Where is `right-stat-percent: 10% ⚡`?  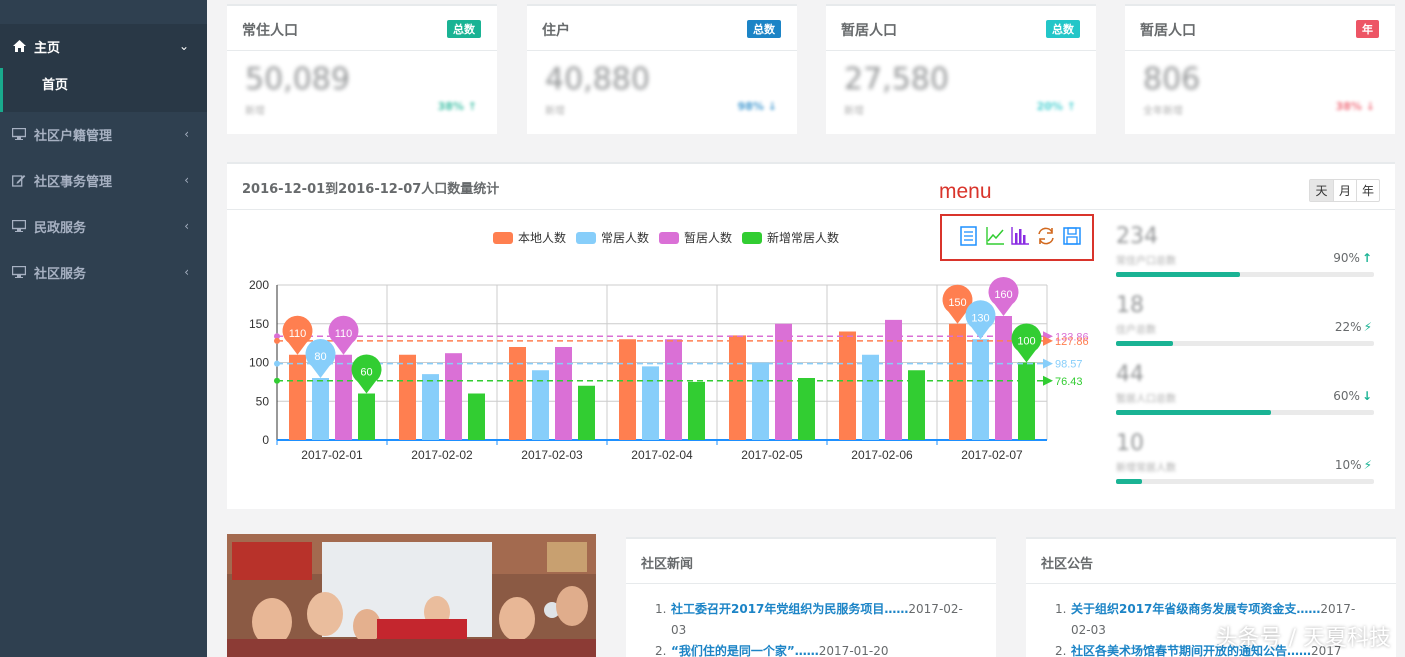
right-stat-percent: 10% ⚡ is located at coordinates (1353, 465).